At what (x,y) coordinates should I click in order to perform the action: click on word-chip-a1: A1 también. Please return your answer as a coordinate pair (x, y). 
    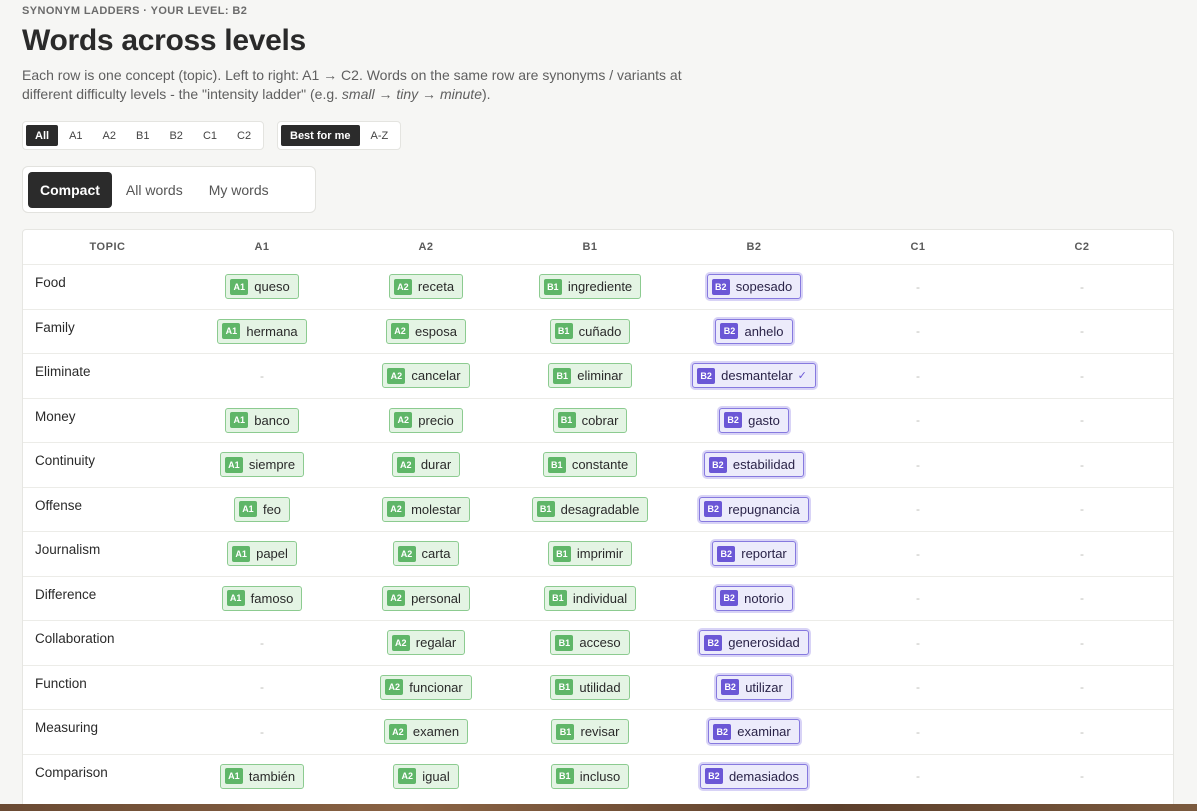
    Looking at the image, I should click on (262, 776).